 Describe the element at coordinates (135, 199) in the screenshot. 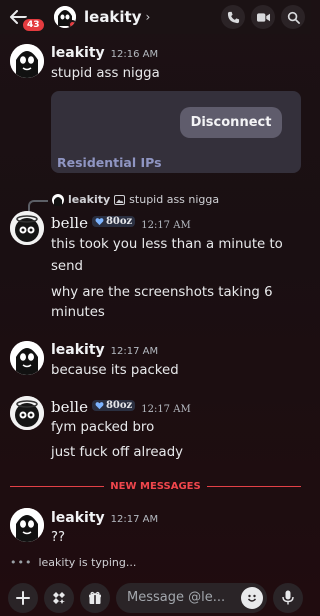

I see `reply-preview: leakity stupid ass nigga` at that location.